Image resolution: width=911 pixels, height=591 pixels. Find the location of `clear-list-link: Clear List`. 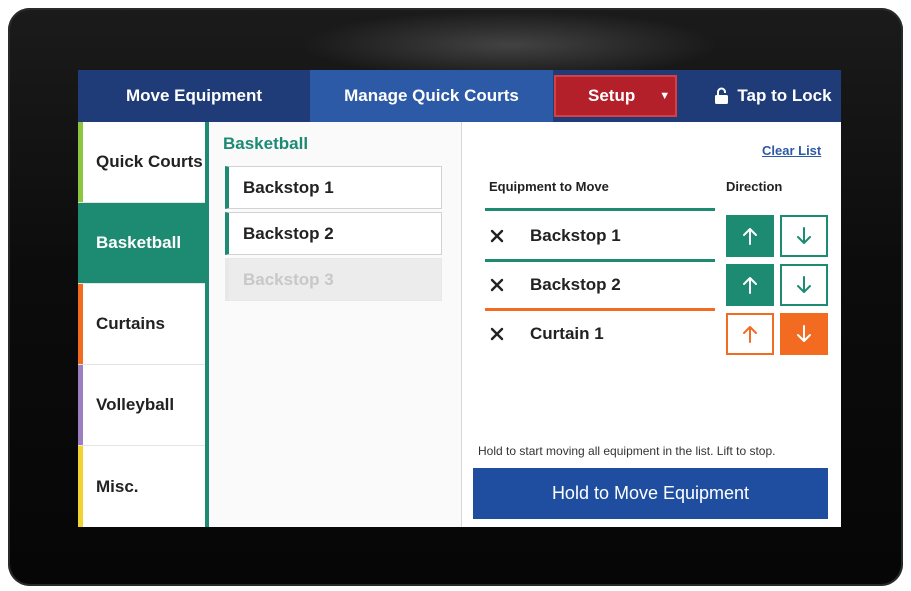

clear-list-link: Clear List is located at coordinates (791, 150).